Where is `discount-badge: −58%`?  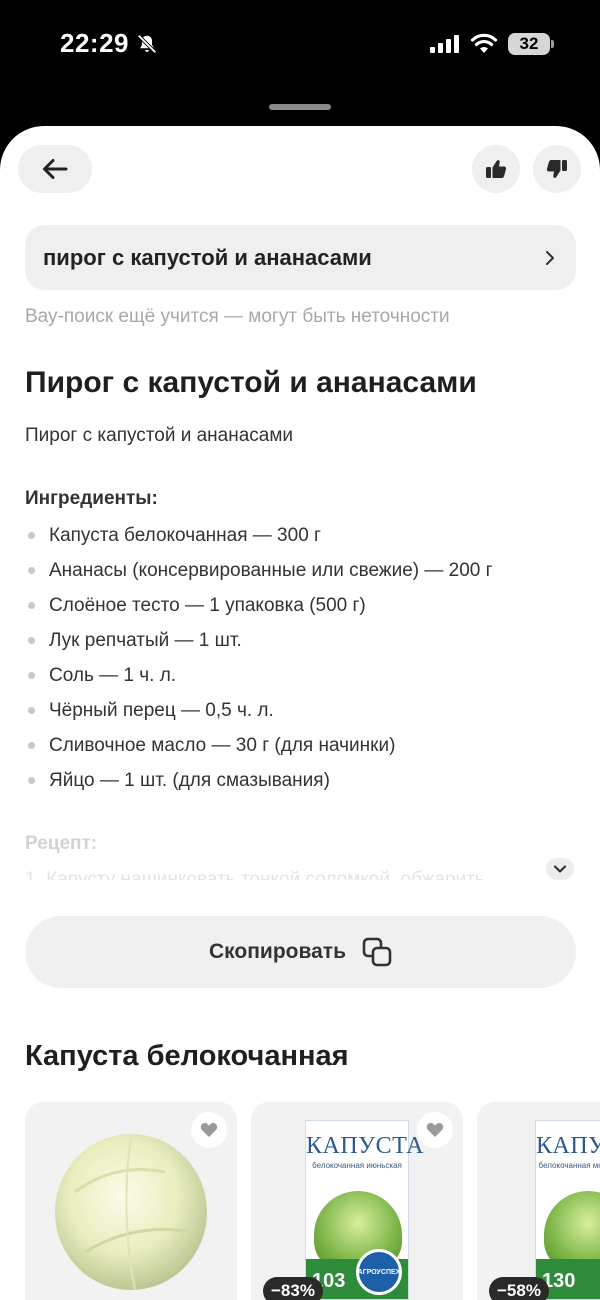
discount-badge: −58% is located at coordinates (519, 1288).